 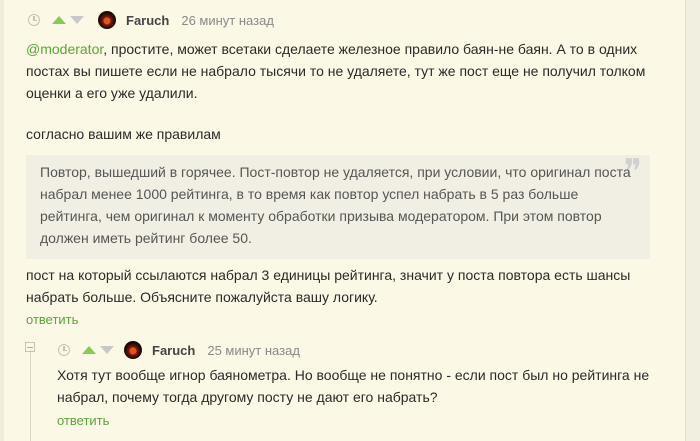 I want to click on comment-header: Faruch 25 минут назад, so click(x=179, y=350).